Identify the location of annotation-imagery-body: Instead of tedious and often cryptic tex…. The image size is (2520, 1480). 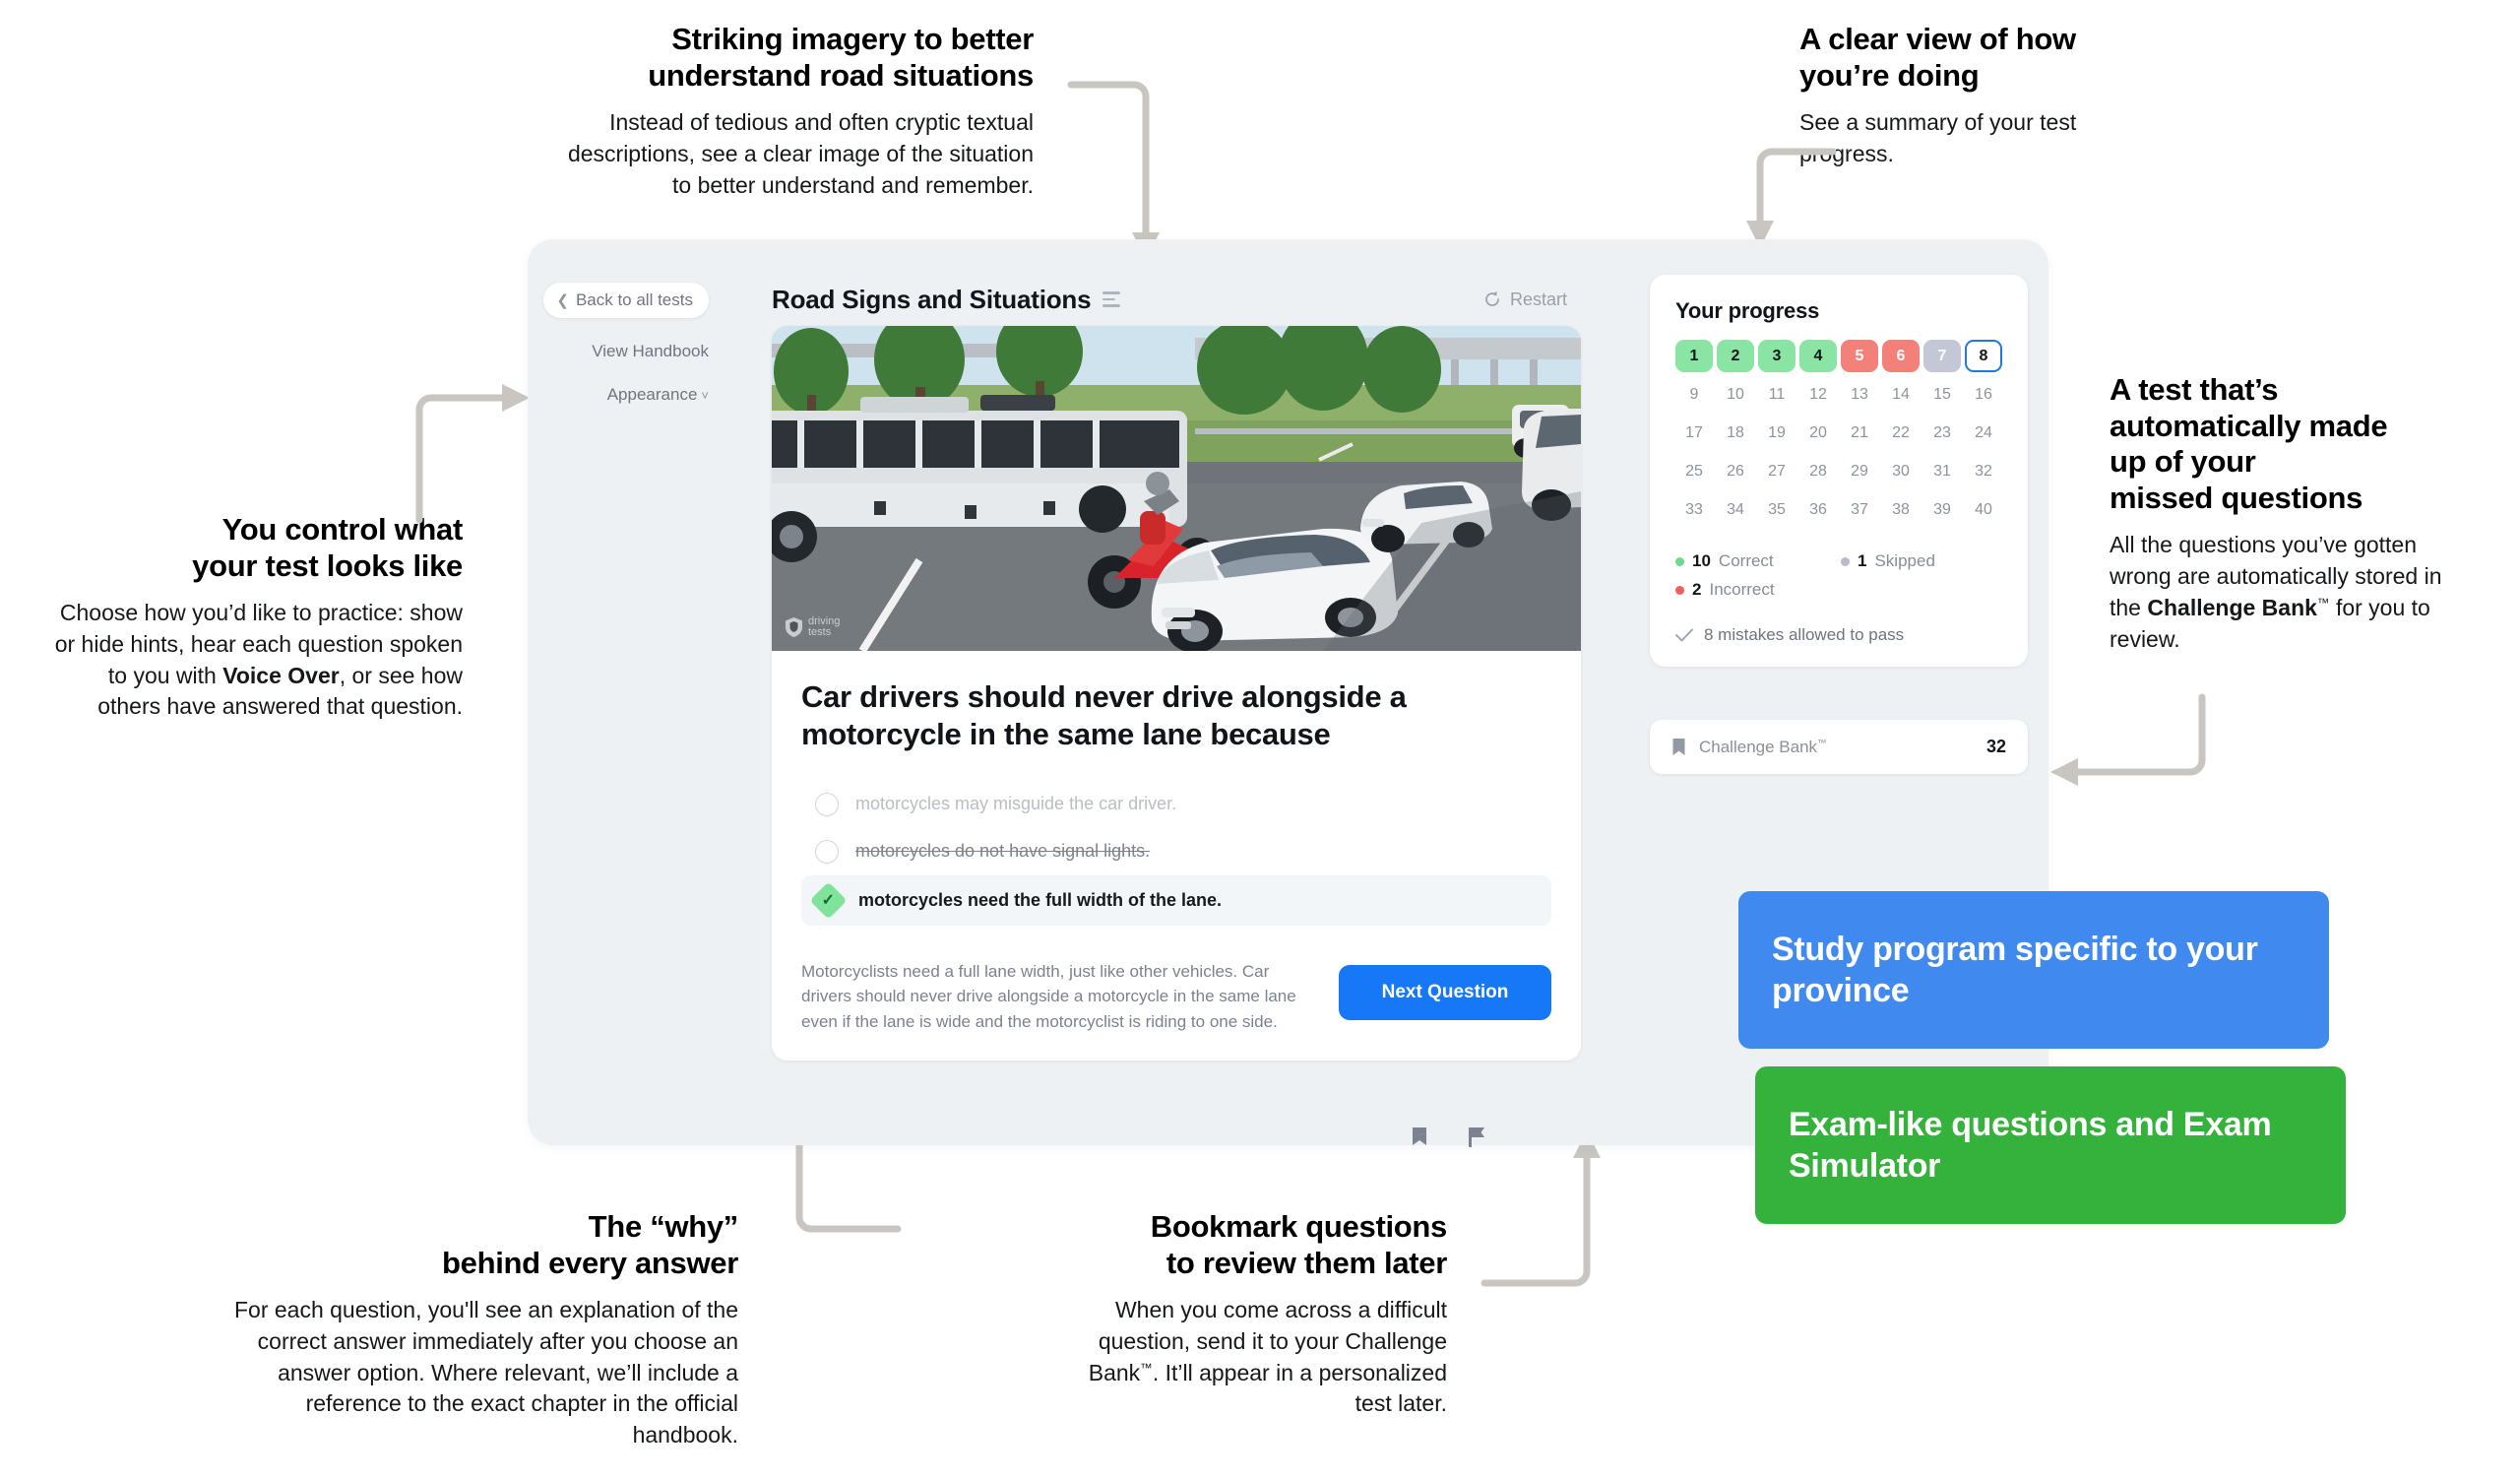
(800, 153).